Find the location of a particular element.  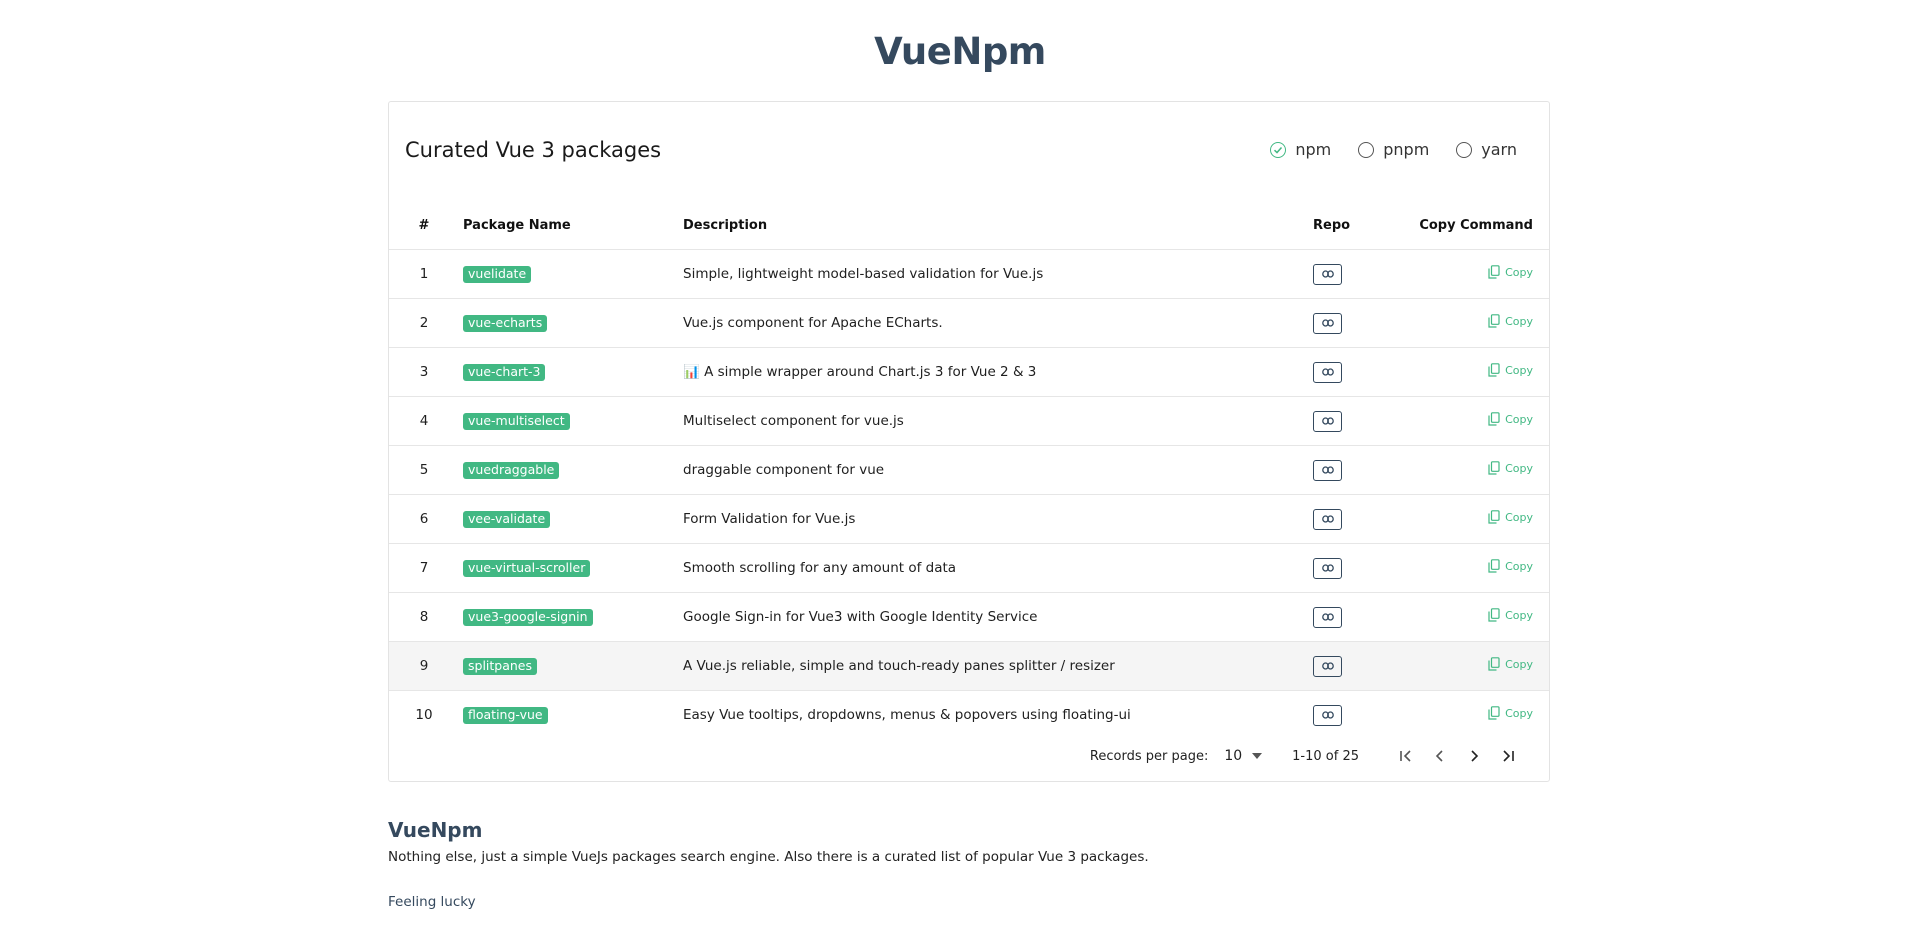

radio-npm: npm is located at coordinates (1300, 149).